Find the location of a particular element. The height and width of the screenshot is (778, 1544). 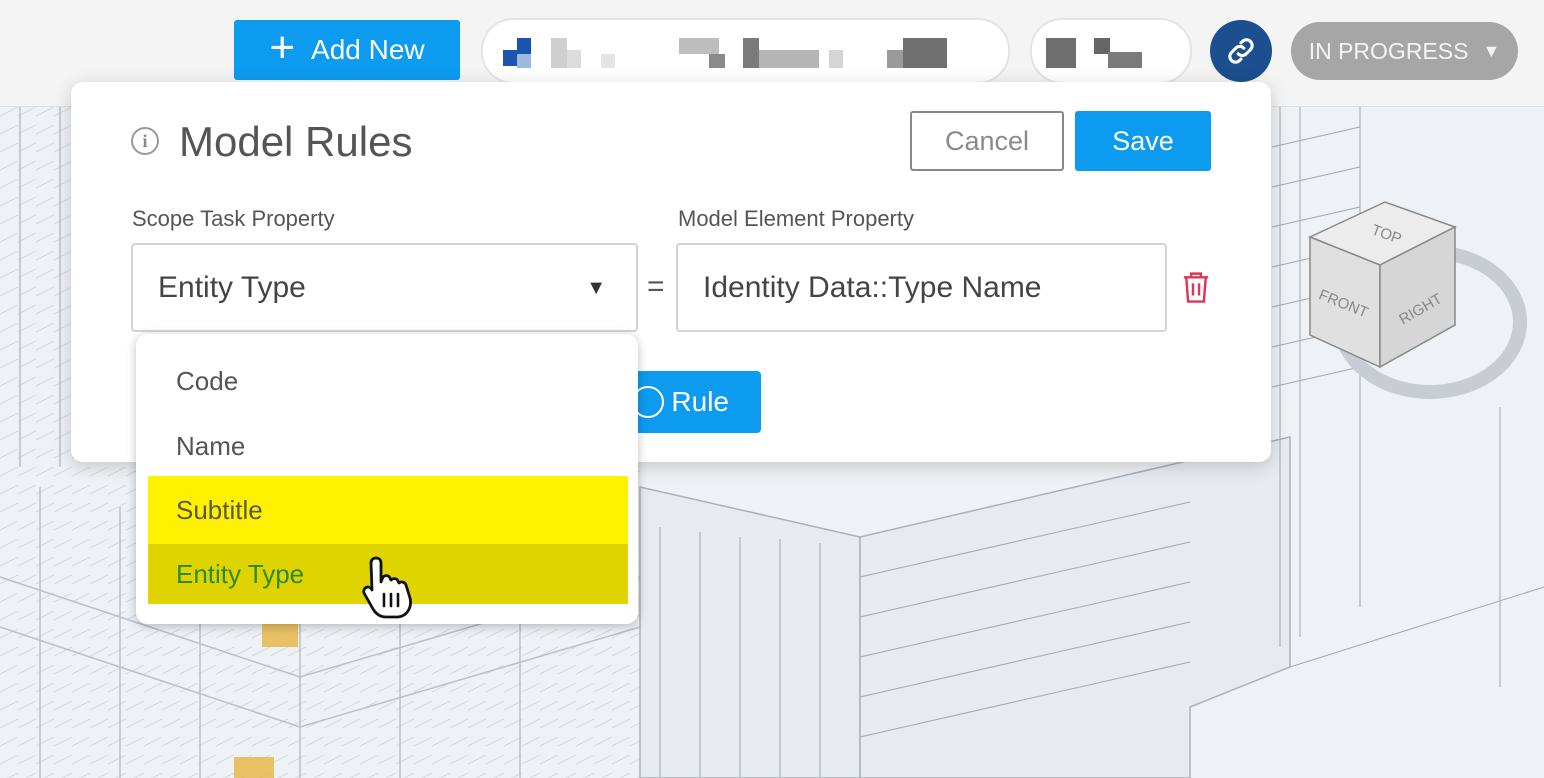

scope-task-property-select: Entity Type ▼ is located at coordinates (384, 287).